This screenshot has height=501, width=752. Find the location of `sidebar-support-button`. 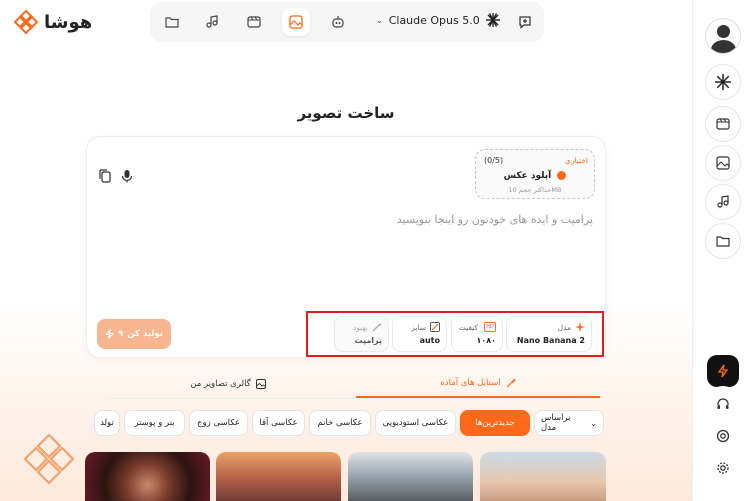

sidebar-support-button is located at coordinates (723, 404).